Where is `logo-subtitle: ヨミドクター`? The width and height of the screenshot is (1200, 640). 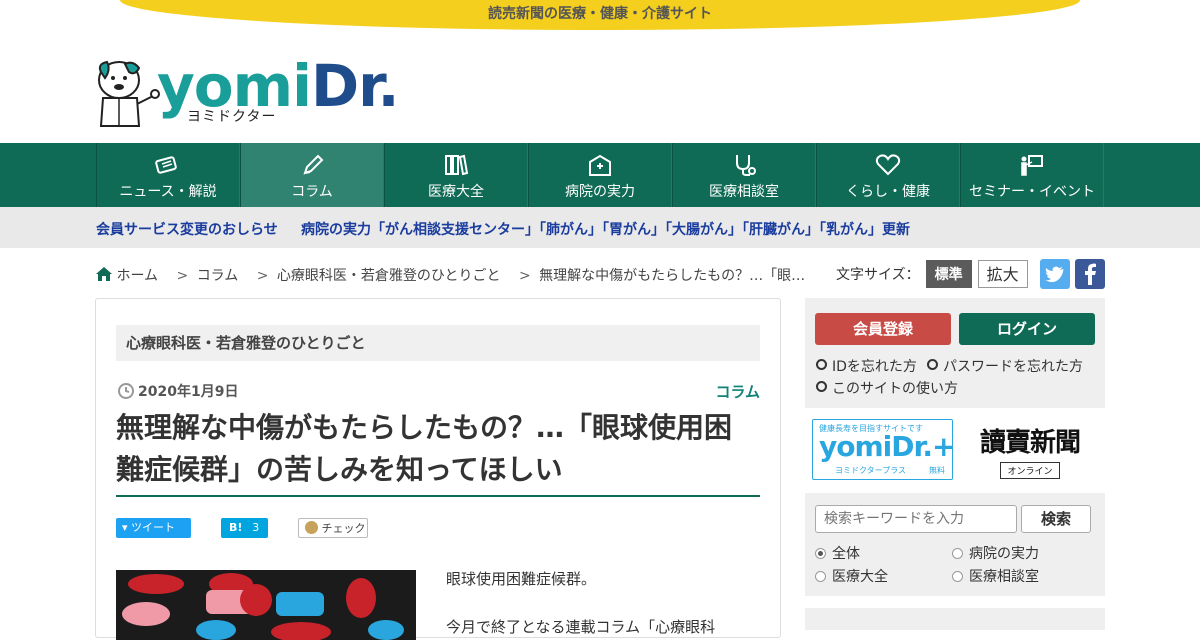
logo-subtitle: ヨミドクター is located at coordinates (232, 117).